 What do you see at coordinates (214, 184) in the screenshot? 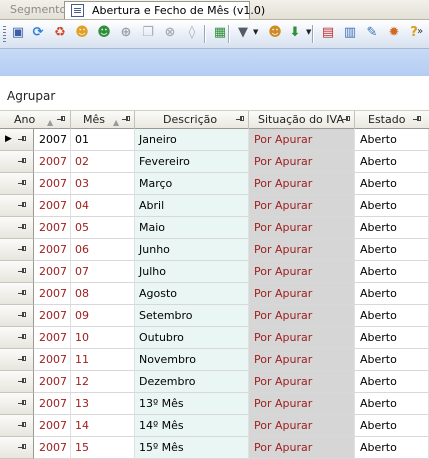
I see `table-row: 2007 03 Março Por Apurar Aberto` at bounding box center [214, 184].